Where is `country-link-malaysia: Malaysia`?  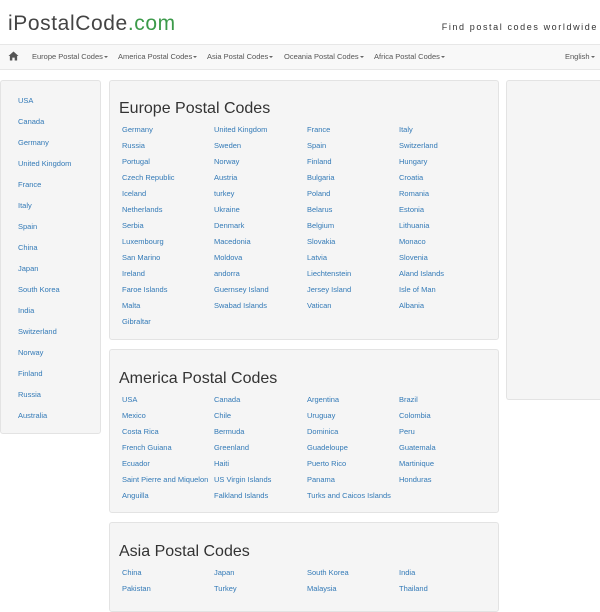 country-link-malaysia: Malaysia is located at coordinates (322, 589).